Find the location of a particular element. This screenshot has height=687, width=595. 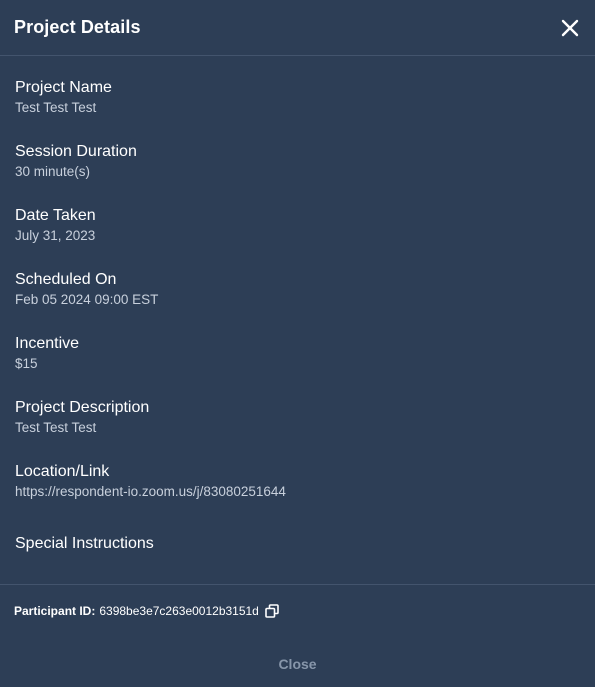

field-label: Date Taken is located at coordinates (55, 215).